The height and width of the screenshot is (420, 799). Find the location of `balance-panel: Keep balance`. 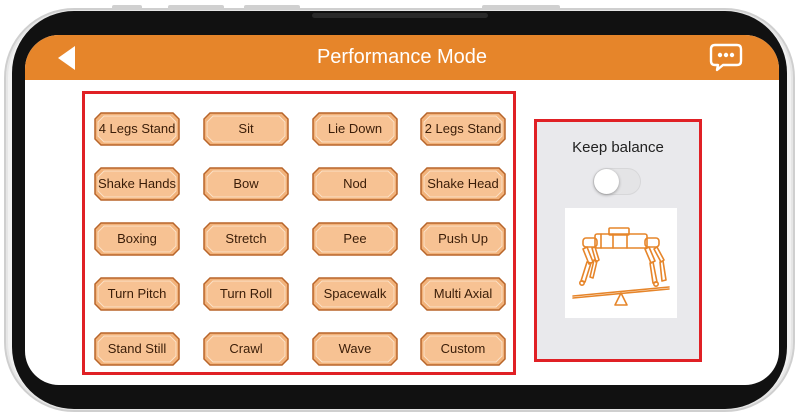

balance-panel: Keep balance is located at coordinates (618, 240).